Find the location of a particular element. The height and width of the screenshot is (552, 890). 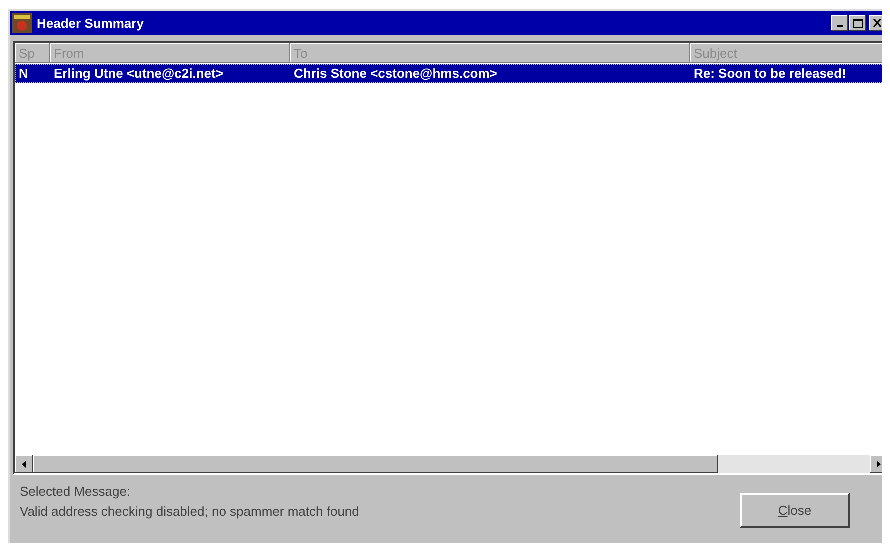

message-row: N Erling Utne <utne@c2i.net> Chris Stone <cstone@hms.com> Re: Soon to be released! is located at coordinates (448, 73).